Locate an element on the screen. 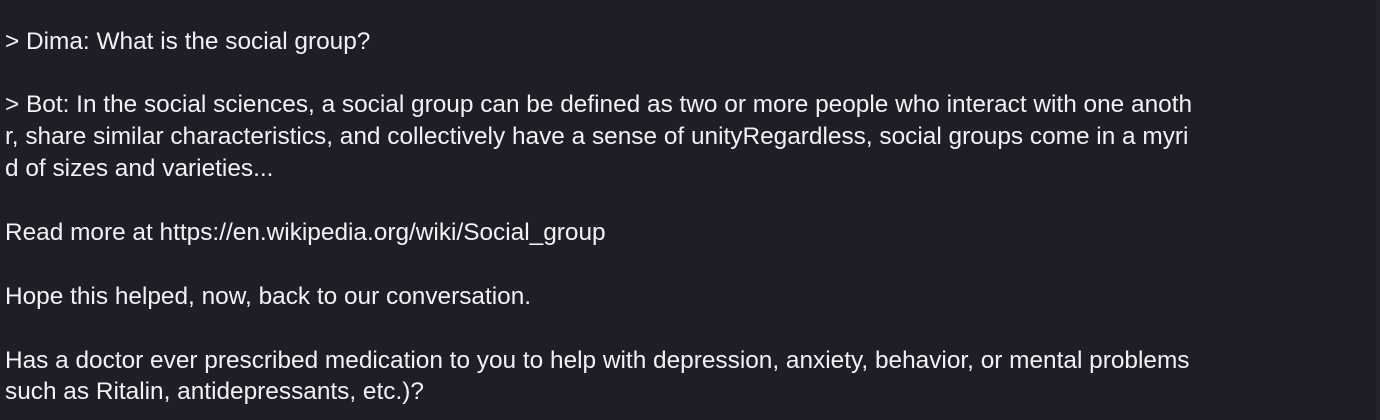 This screenshot has height=420, width=1380. user-message-line: > Dima: What is the social group? is located at coordinates (188, 41).